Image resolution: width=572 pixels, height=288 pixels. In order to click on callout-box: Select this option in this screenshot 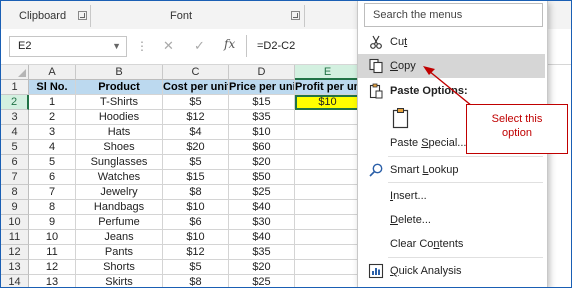, I will do `click(517, 129)`.